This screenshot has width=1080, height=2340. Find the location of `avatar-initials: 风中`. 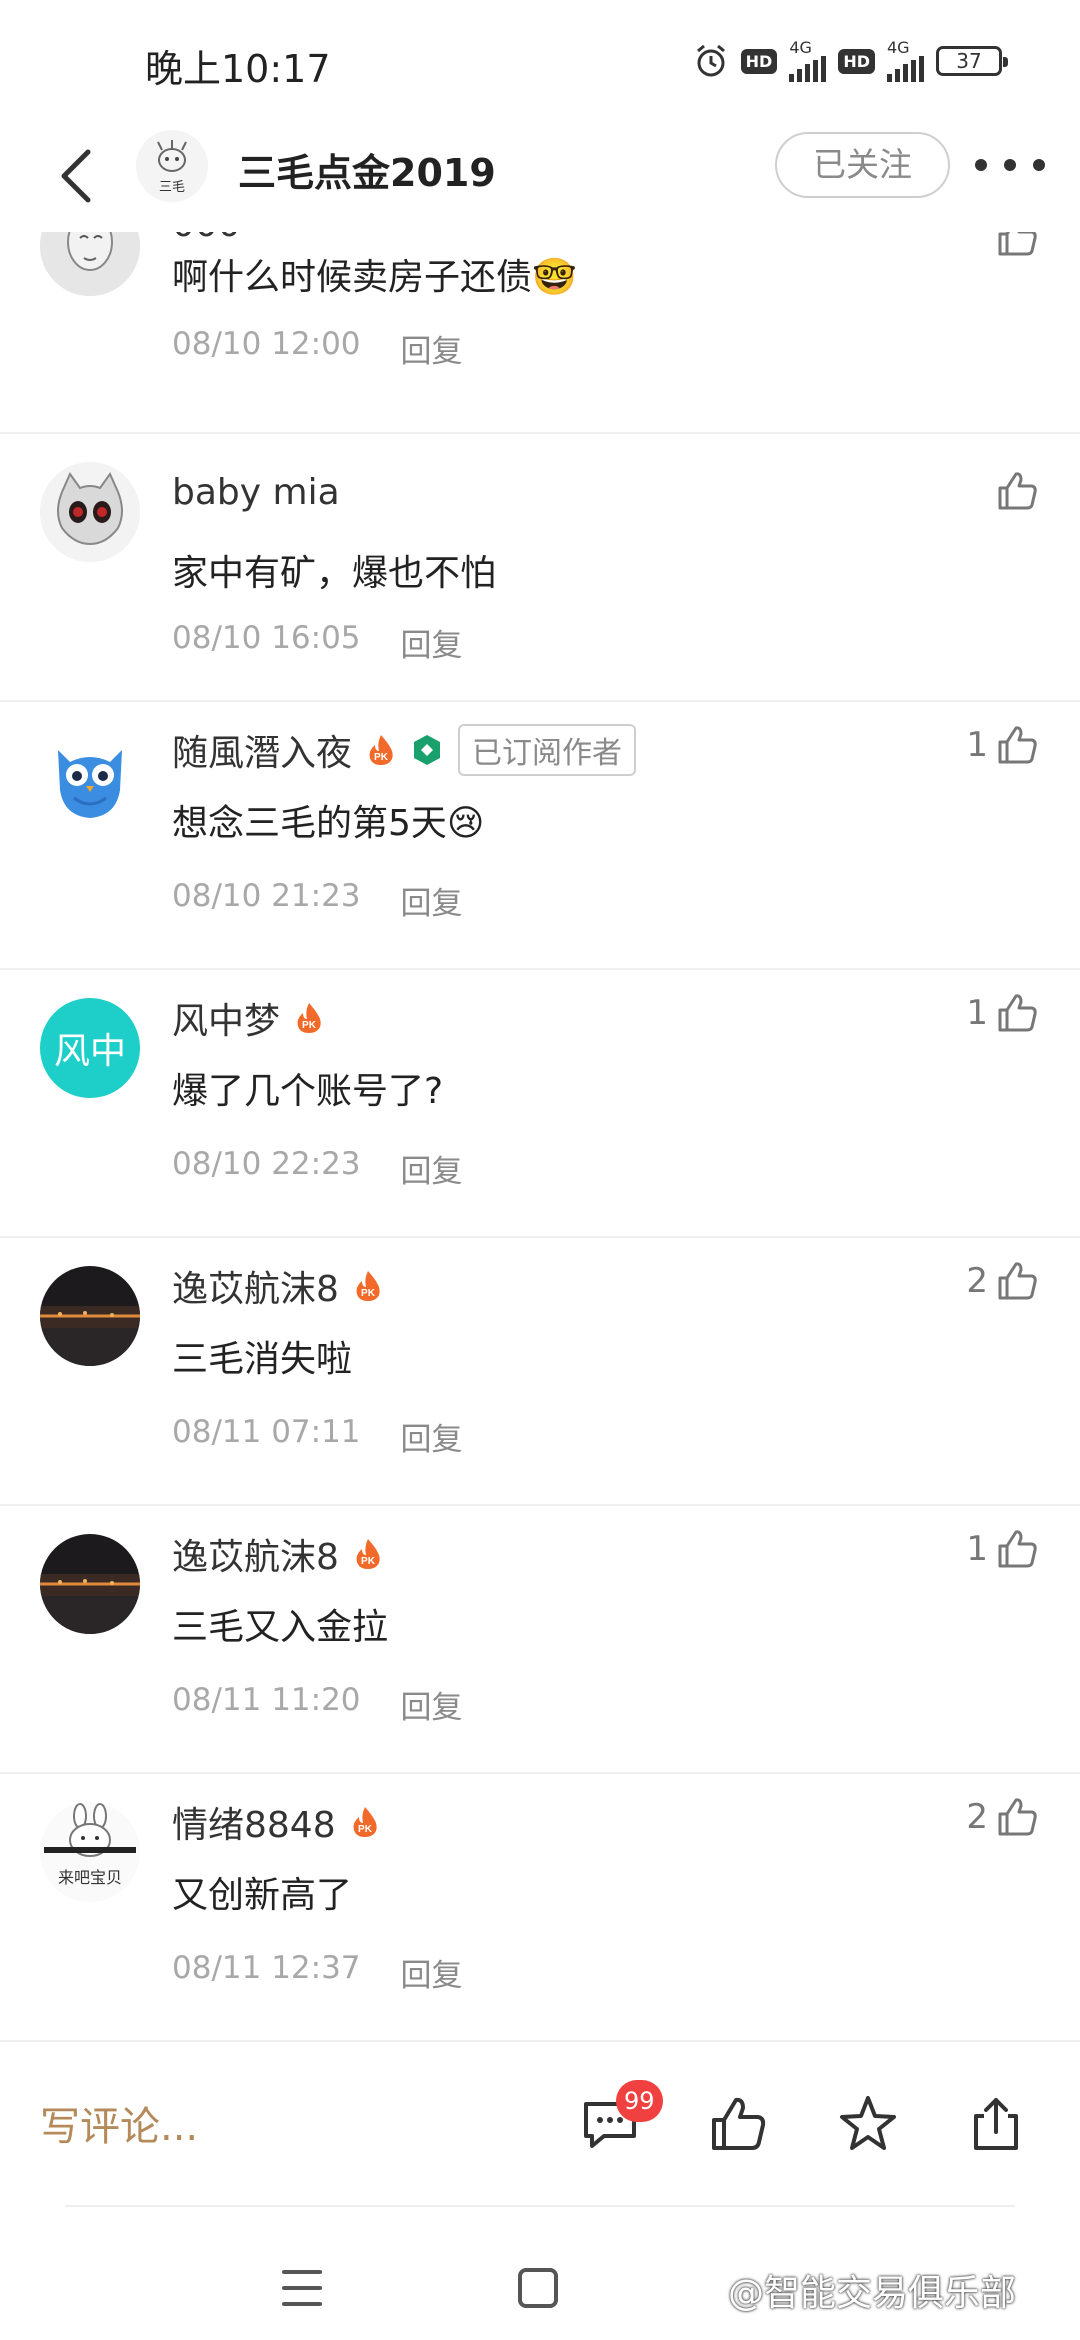

avatar-initials: 风中 is located at coordinates (89, 1051).